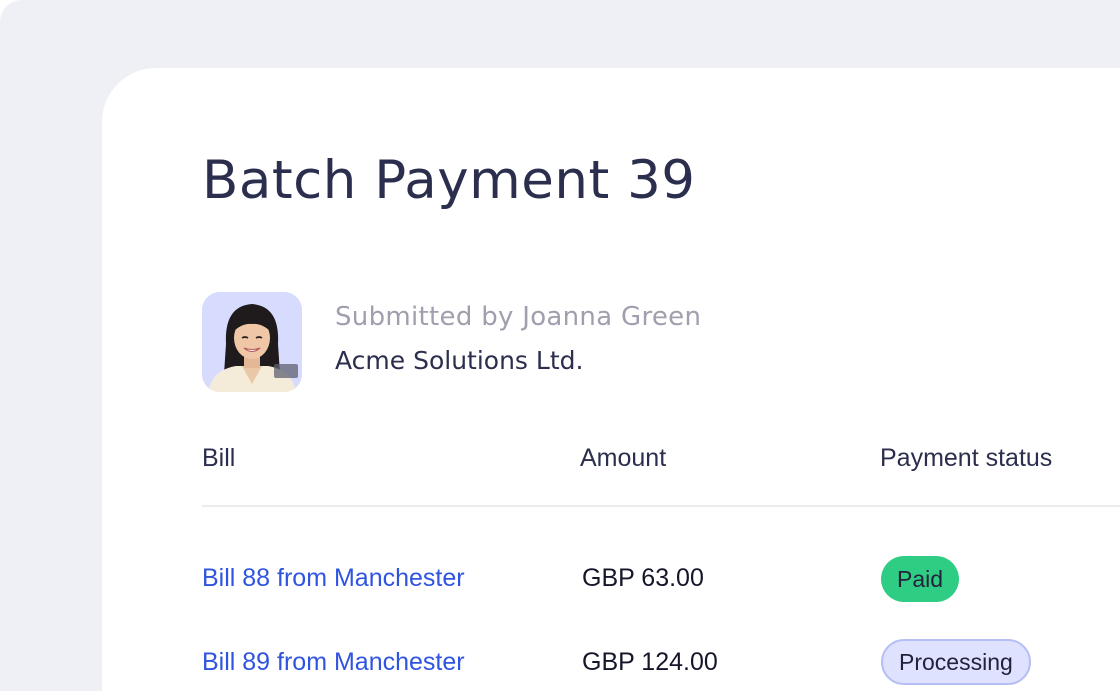 The height and width of the screenshot is (691, 1120). Describe the element at coordinates (661, 506) in the screenshot. I see `table-header-divider` at that location.